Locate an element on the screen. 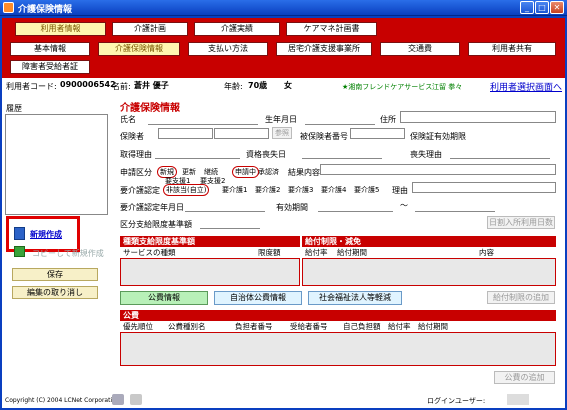 This screenshot has height=410, width=567. user-name: 蒼井 優子 is located at coordinates (151, 85).